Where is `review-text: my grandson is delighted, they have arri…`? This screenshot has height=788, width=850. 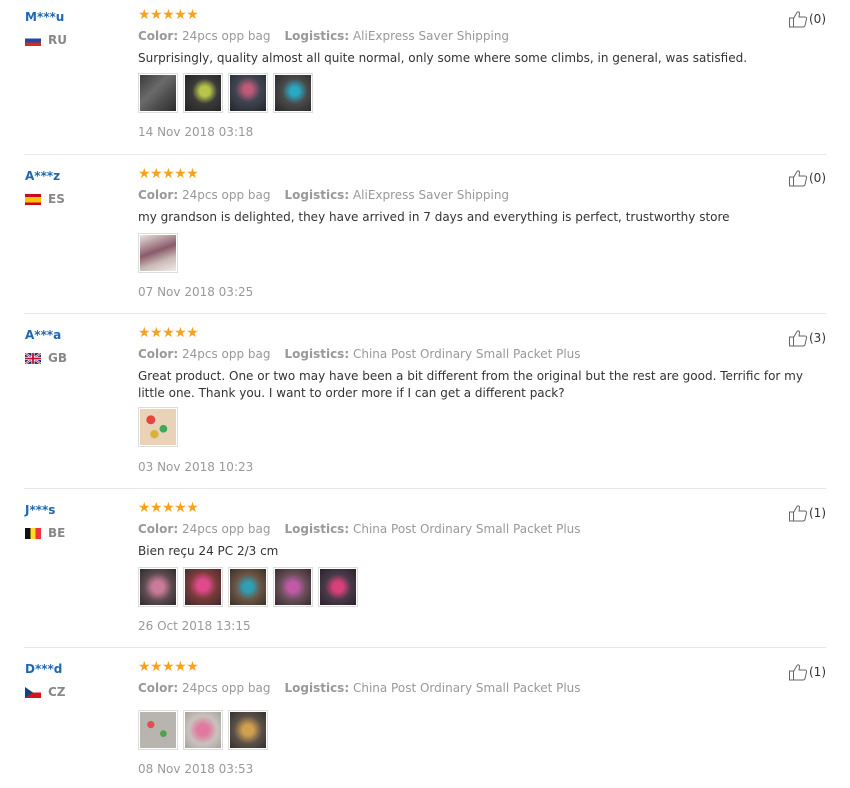
review-text: my grandson is delighted, they have arri… is located at coordinates (434, 217).